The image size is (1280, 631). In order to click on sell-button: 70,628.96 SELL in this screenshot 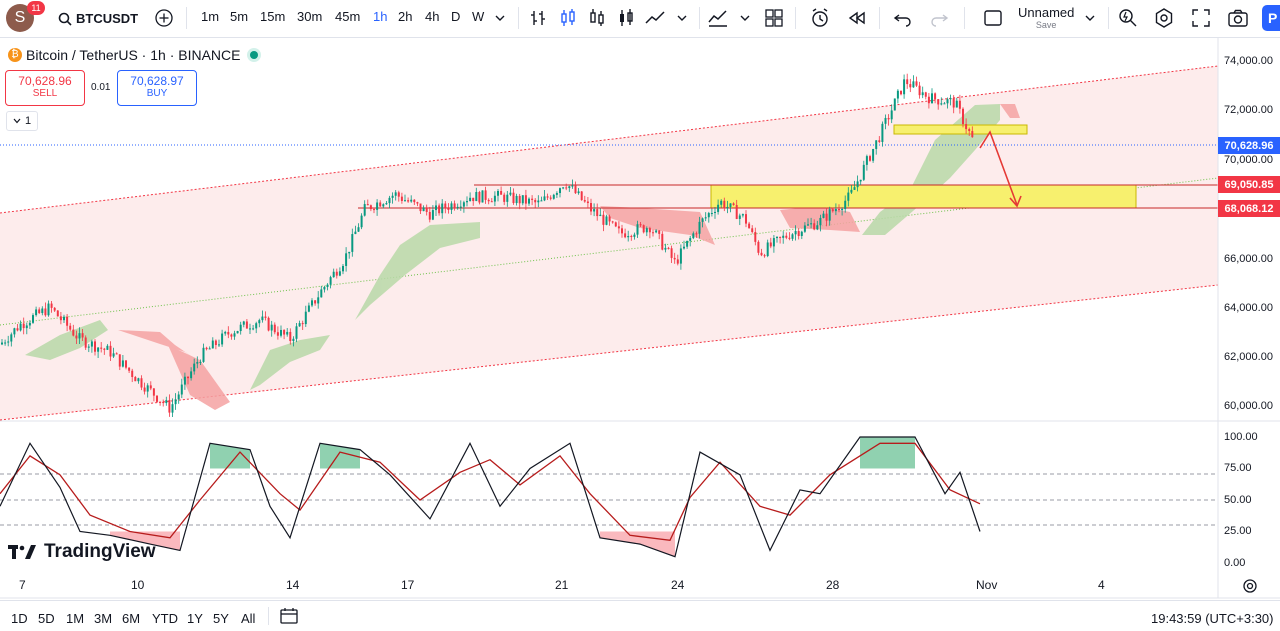, I will do `click(45, 88)`.